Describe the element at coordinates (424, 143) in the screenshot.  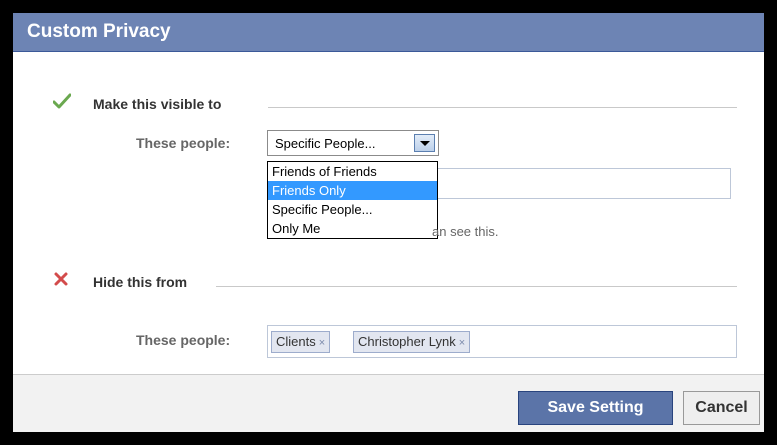
I see `chevron-down-icon` at that location.